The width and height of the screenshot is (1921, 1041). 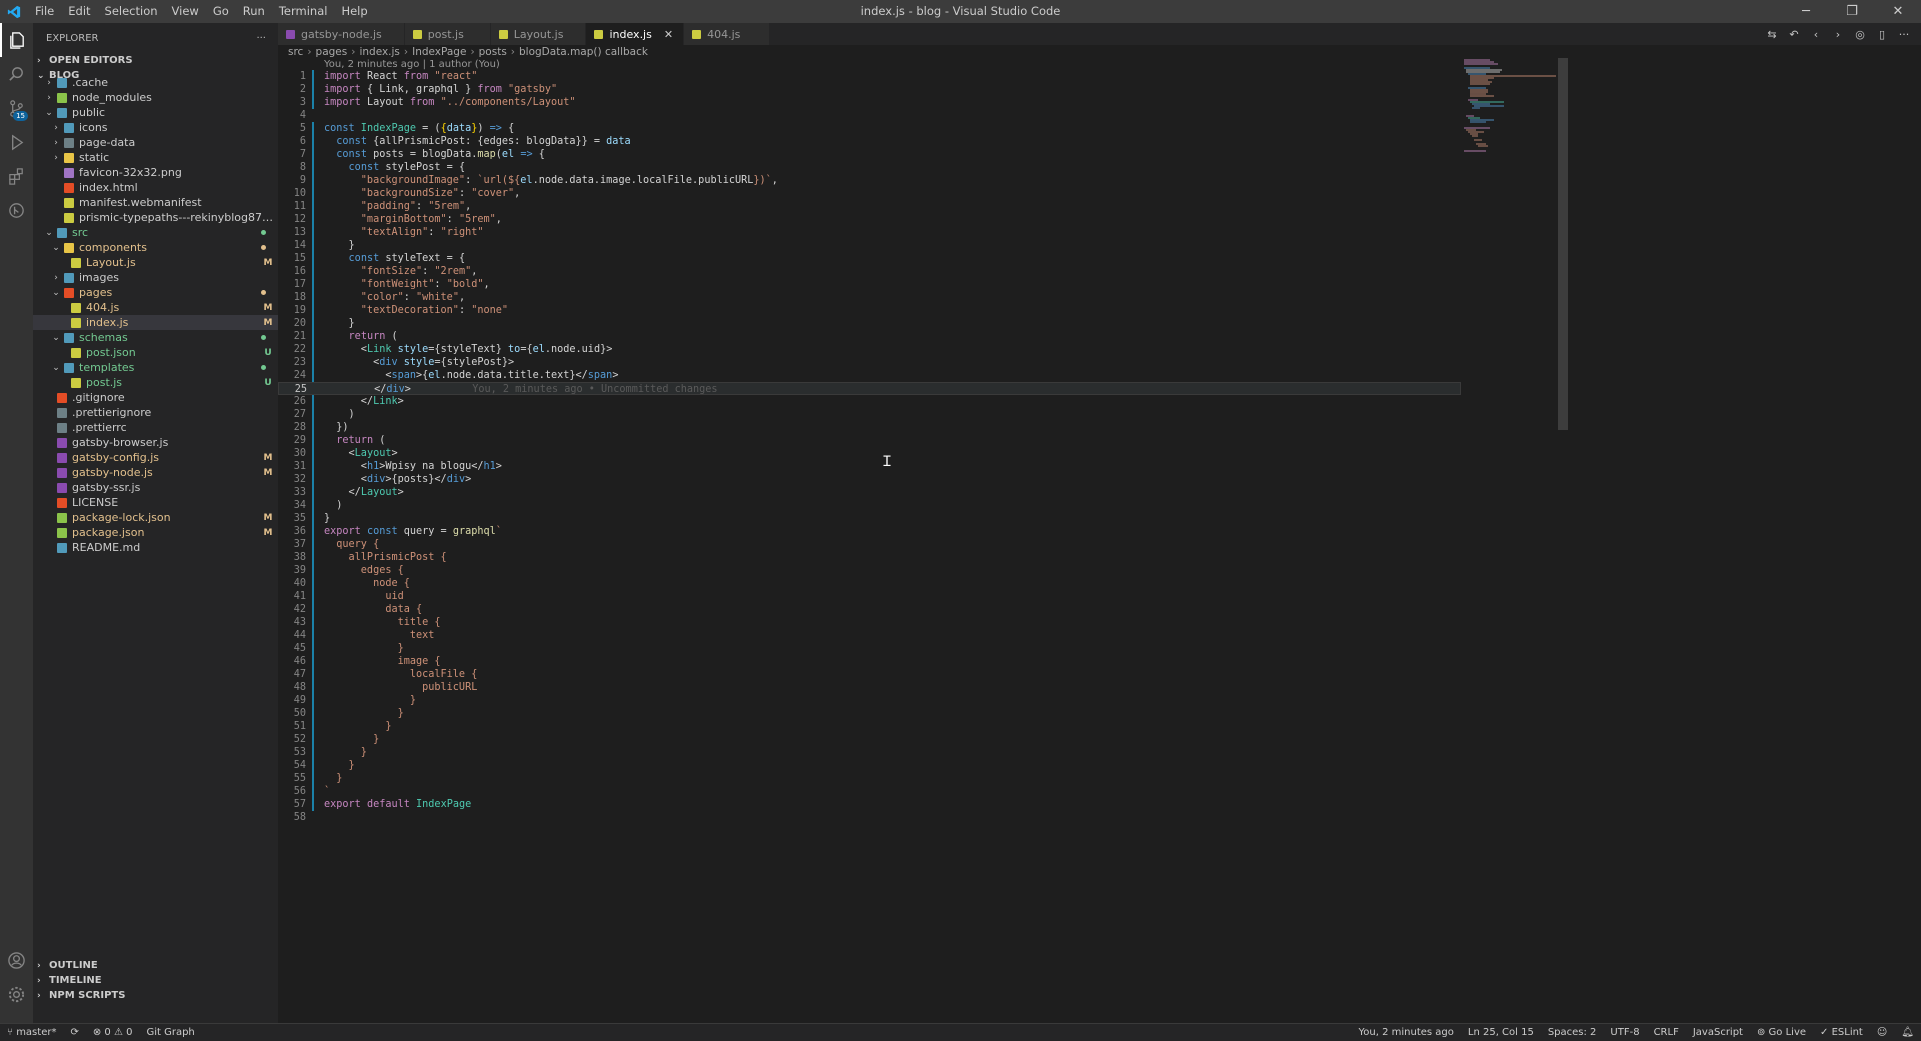 What do you see at coordinates (254, 11) in the screenshot?
I see `menu-item-run: Run` at bounding box center [254, 11].